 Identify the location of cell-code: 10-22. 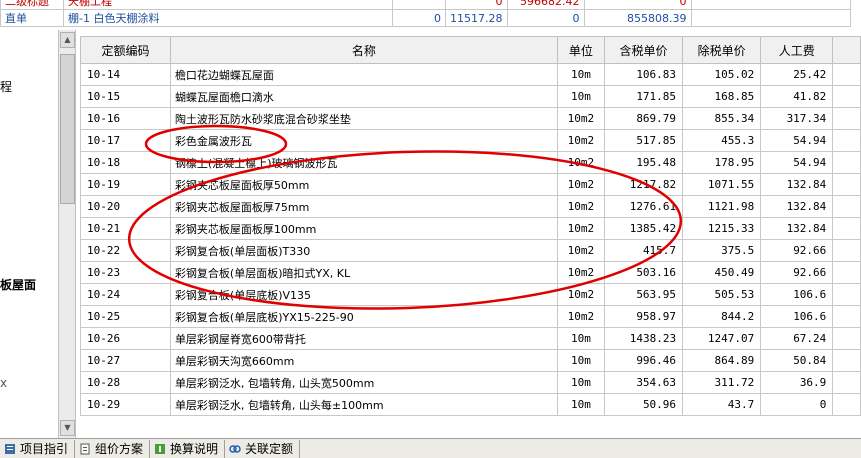
(125, 250).